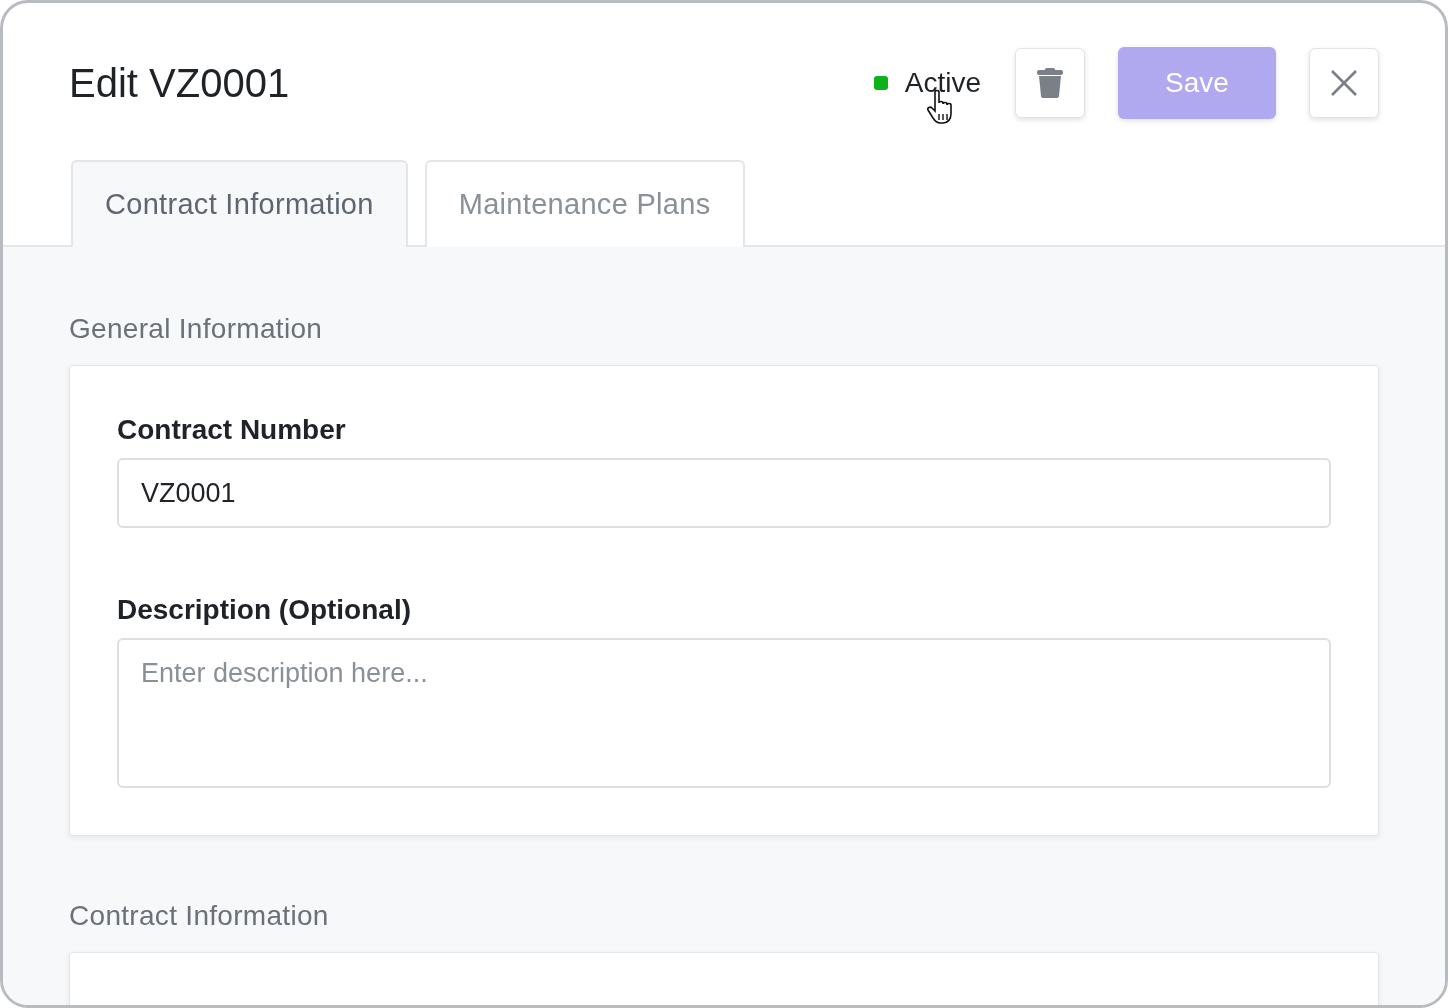 This screenshot has height=1008, width=1448. I want to click on section-heading: Contract Information, so click(199, 916).